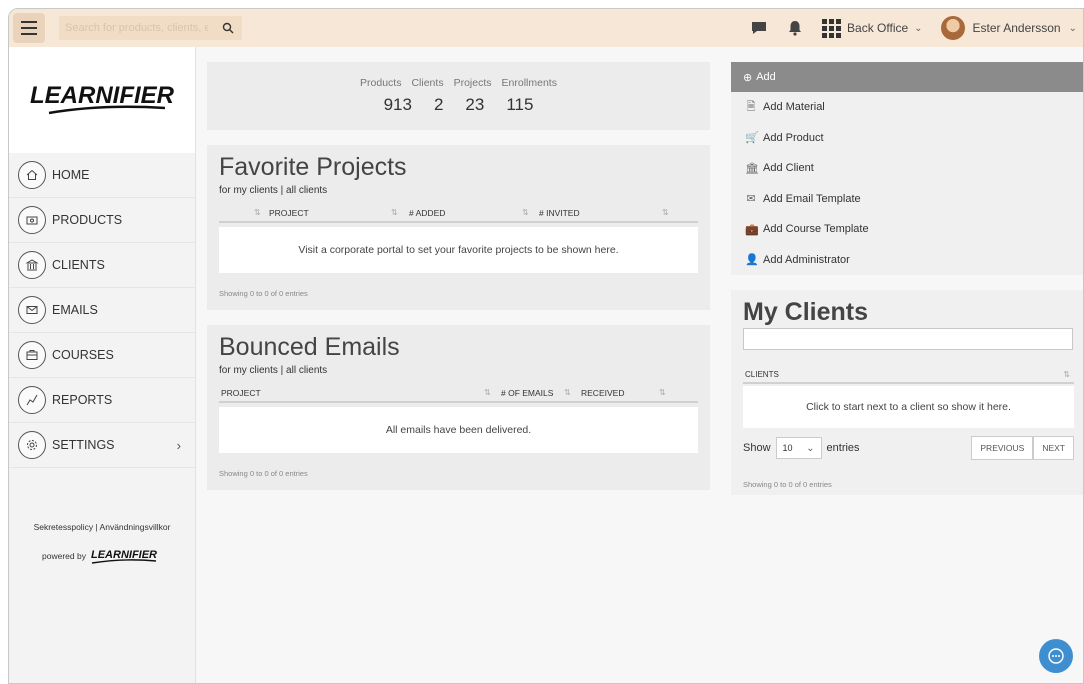  Describe the element at coordinates (757, 448) in the screenshot. I see `show-label: Show` at that location.